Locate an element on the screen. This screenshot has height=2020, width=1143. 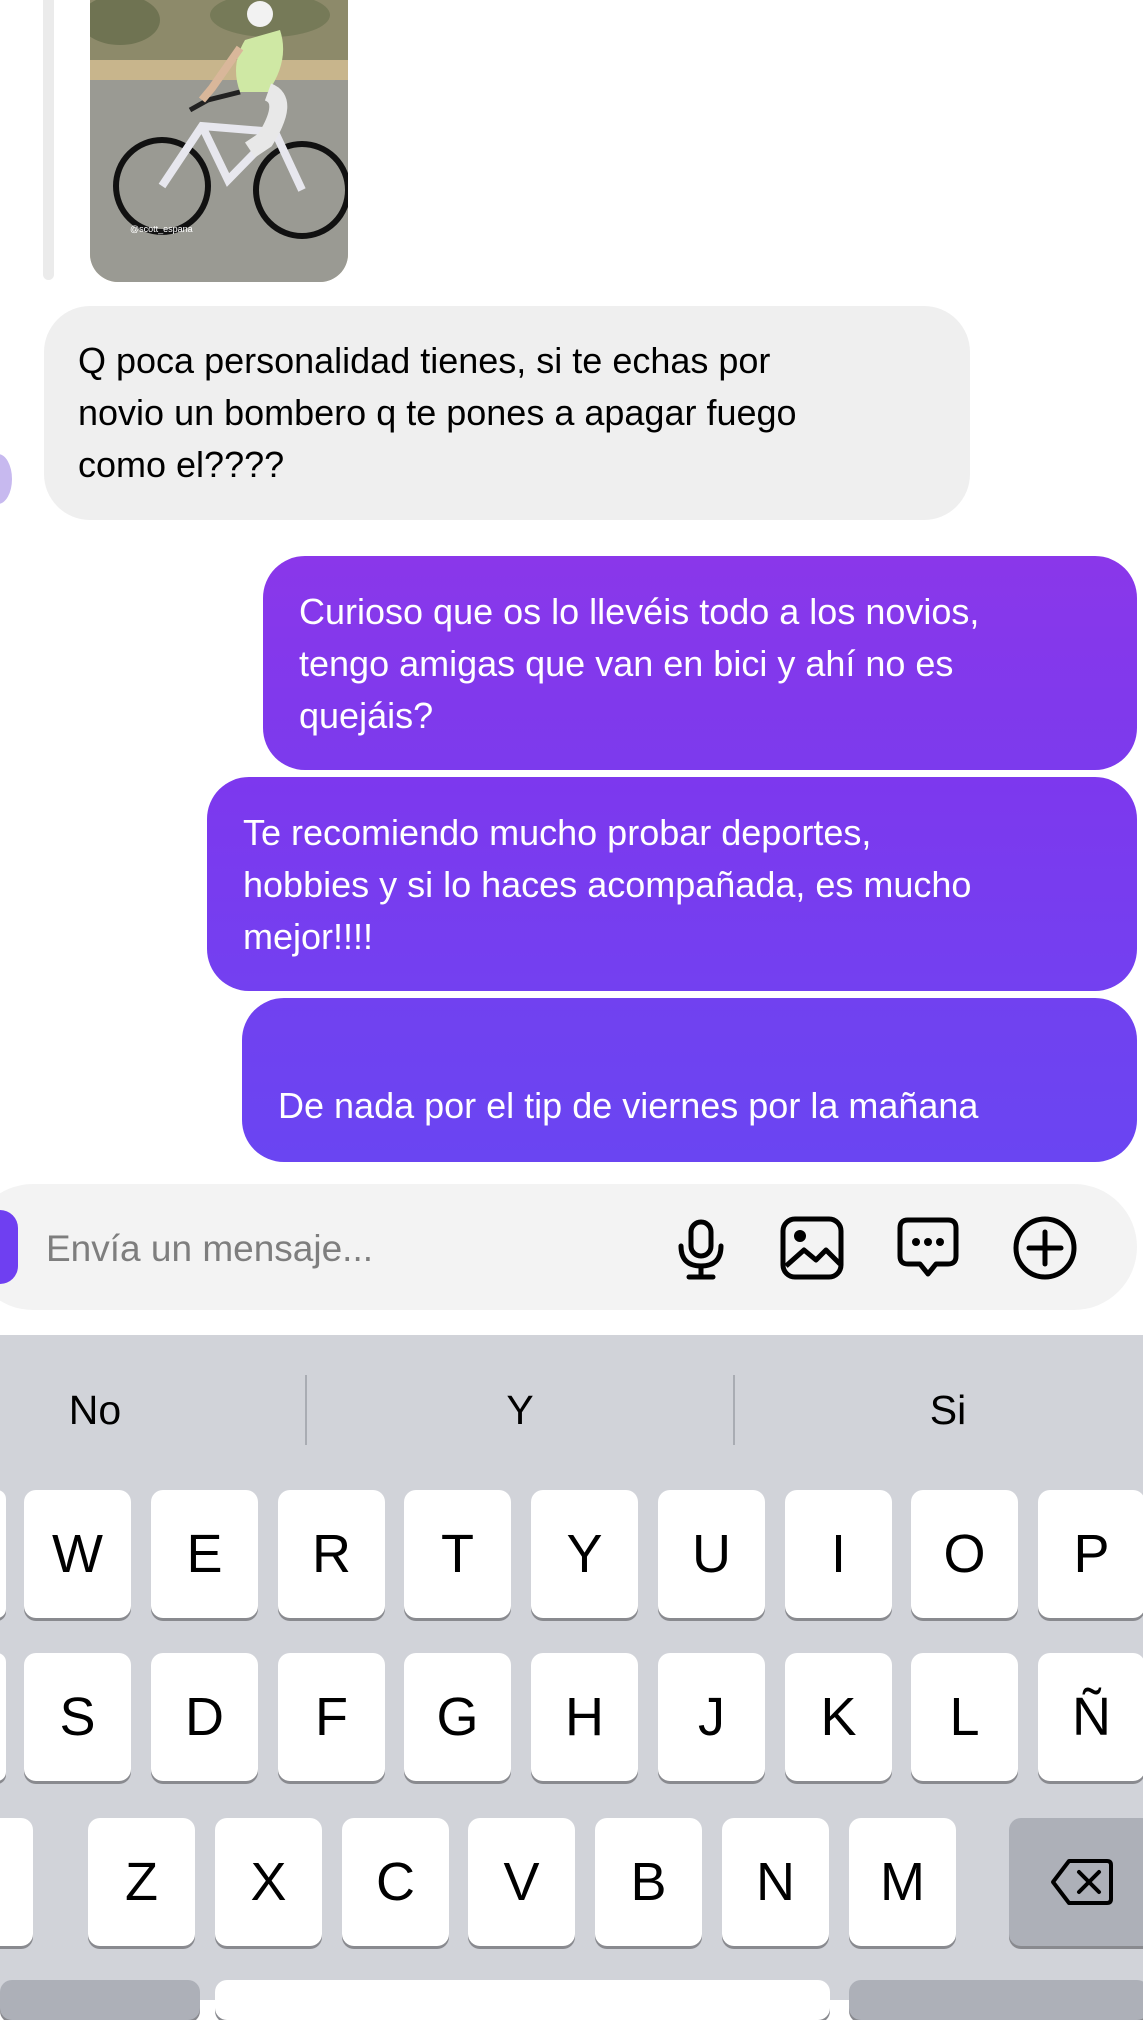
key-b: B is located at coordinates (648, 1882).